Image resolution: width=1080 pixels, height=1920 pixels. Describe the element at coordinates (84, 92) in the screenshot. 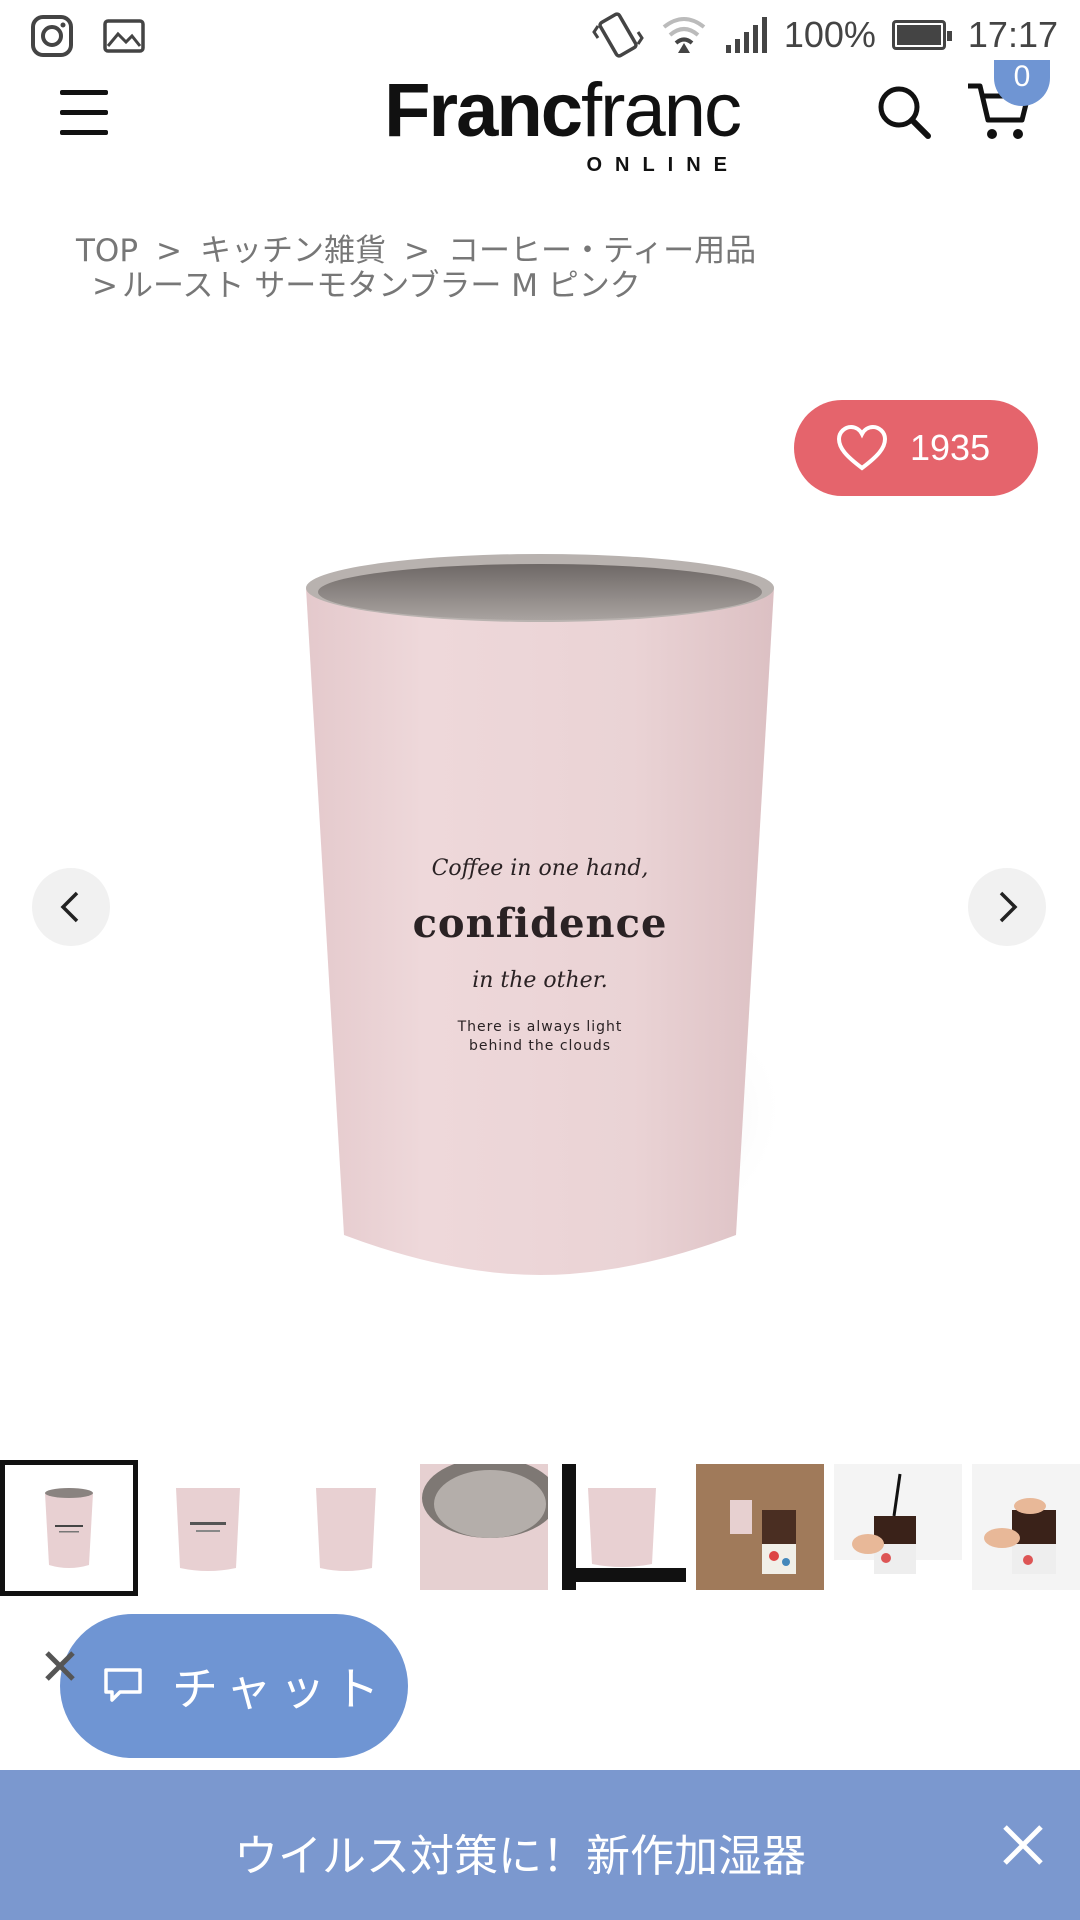

I see `menu-icon` at that location.